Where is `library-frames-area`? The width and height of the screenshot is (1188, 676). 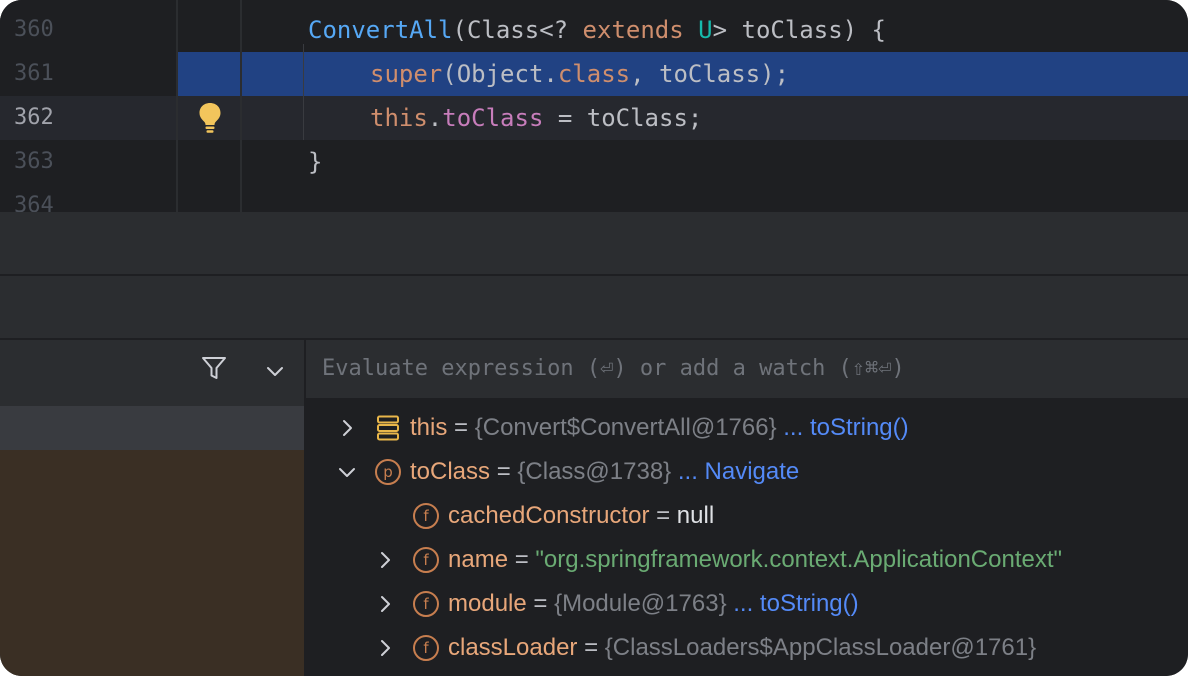 library-frames-area is located at coordinates (152, 563).